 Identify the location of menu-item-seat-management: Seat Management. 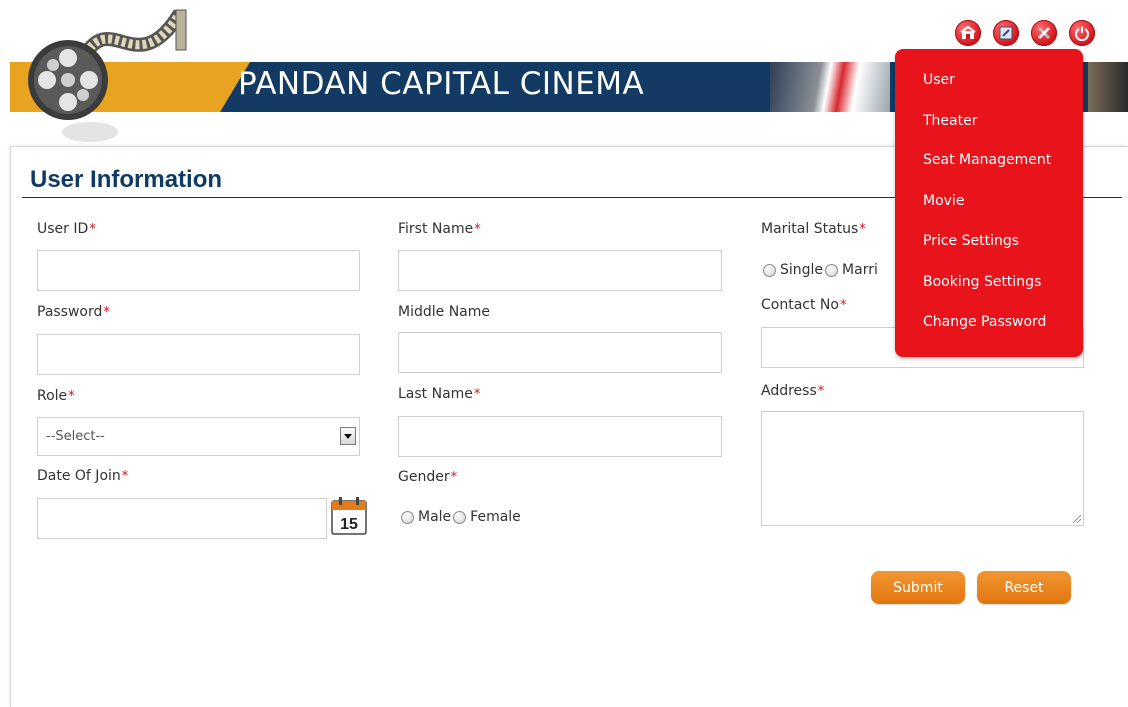
(987, 160).